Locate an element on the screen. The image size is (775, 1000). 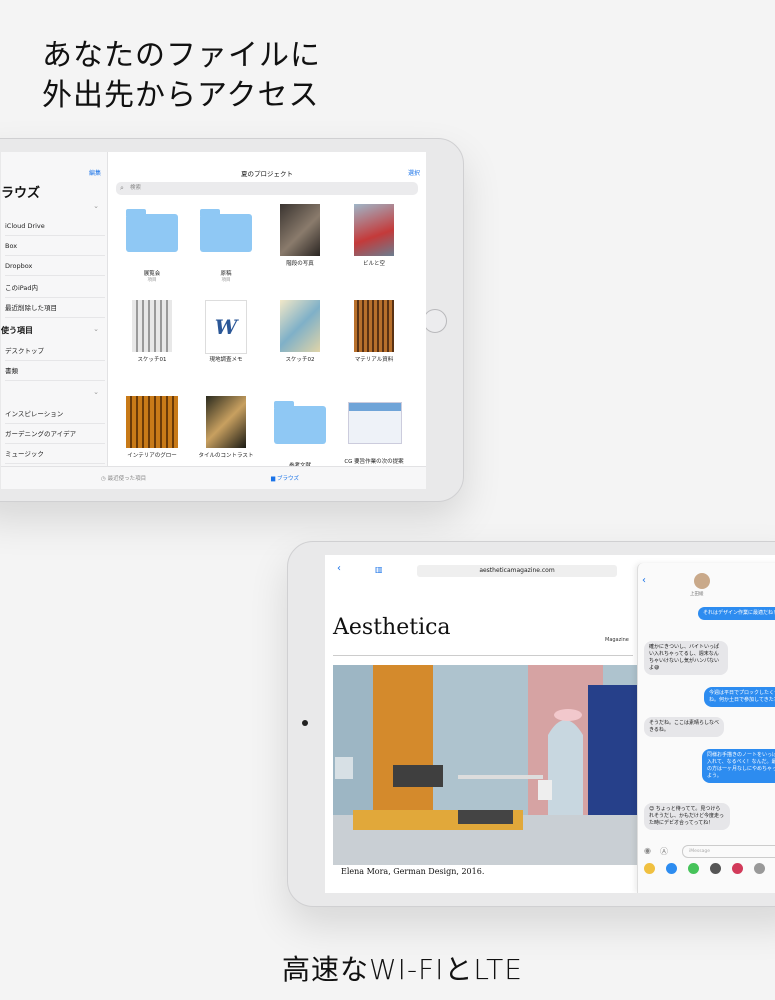
app-store-icon is located at coordinates (671, 868).